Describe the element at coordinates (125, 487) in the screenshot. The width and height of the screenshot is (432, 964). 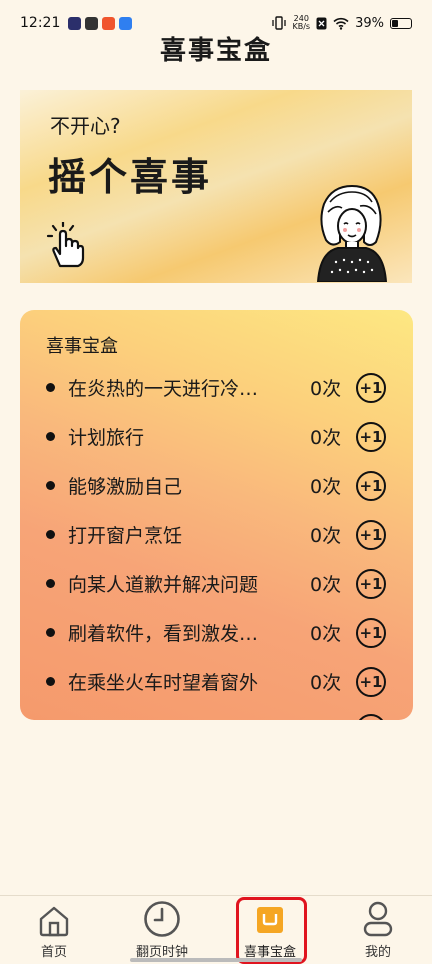
I see `item-text: 能够激励自己` at that location.